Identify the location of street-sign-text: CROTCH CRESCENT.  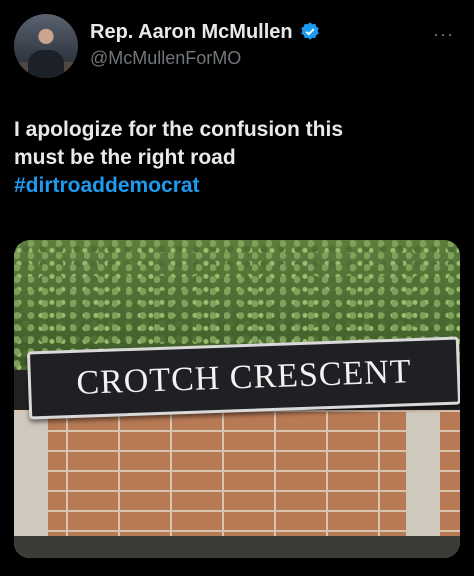
(244, 377).